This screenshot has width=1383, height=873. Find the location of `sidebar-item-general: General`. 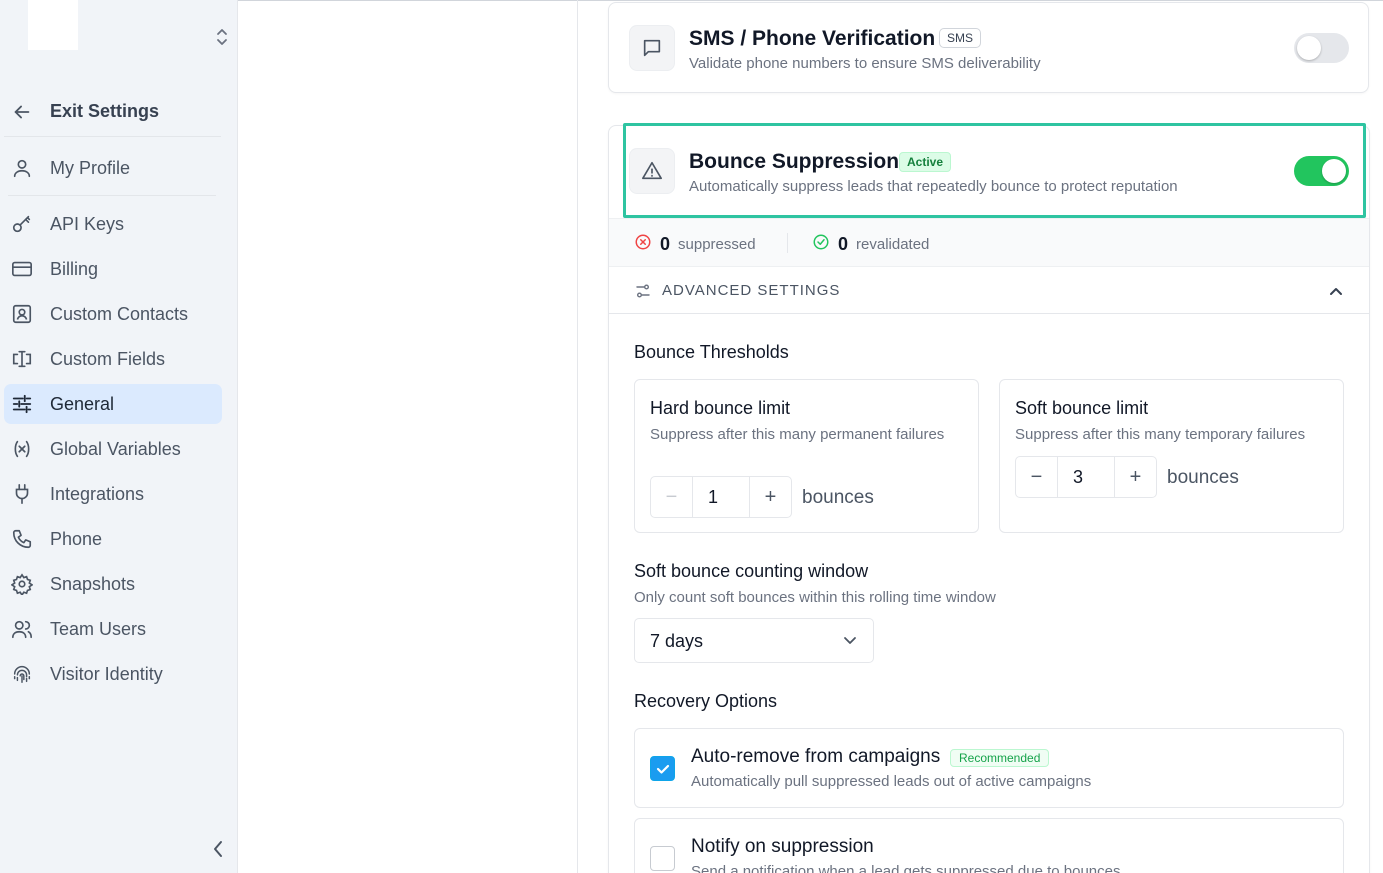

sidebar-item-general: General is located at coordinates (113, 404).